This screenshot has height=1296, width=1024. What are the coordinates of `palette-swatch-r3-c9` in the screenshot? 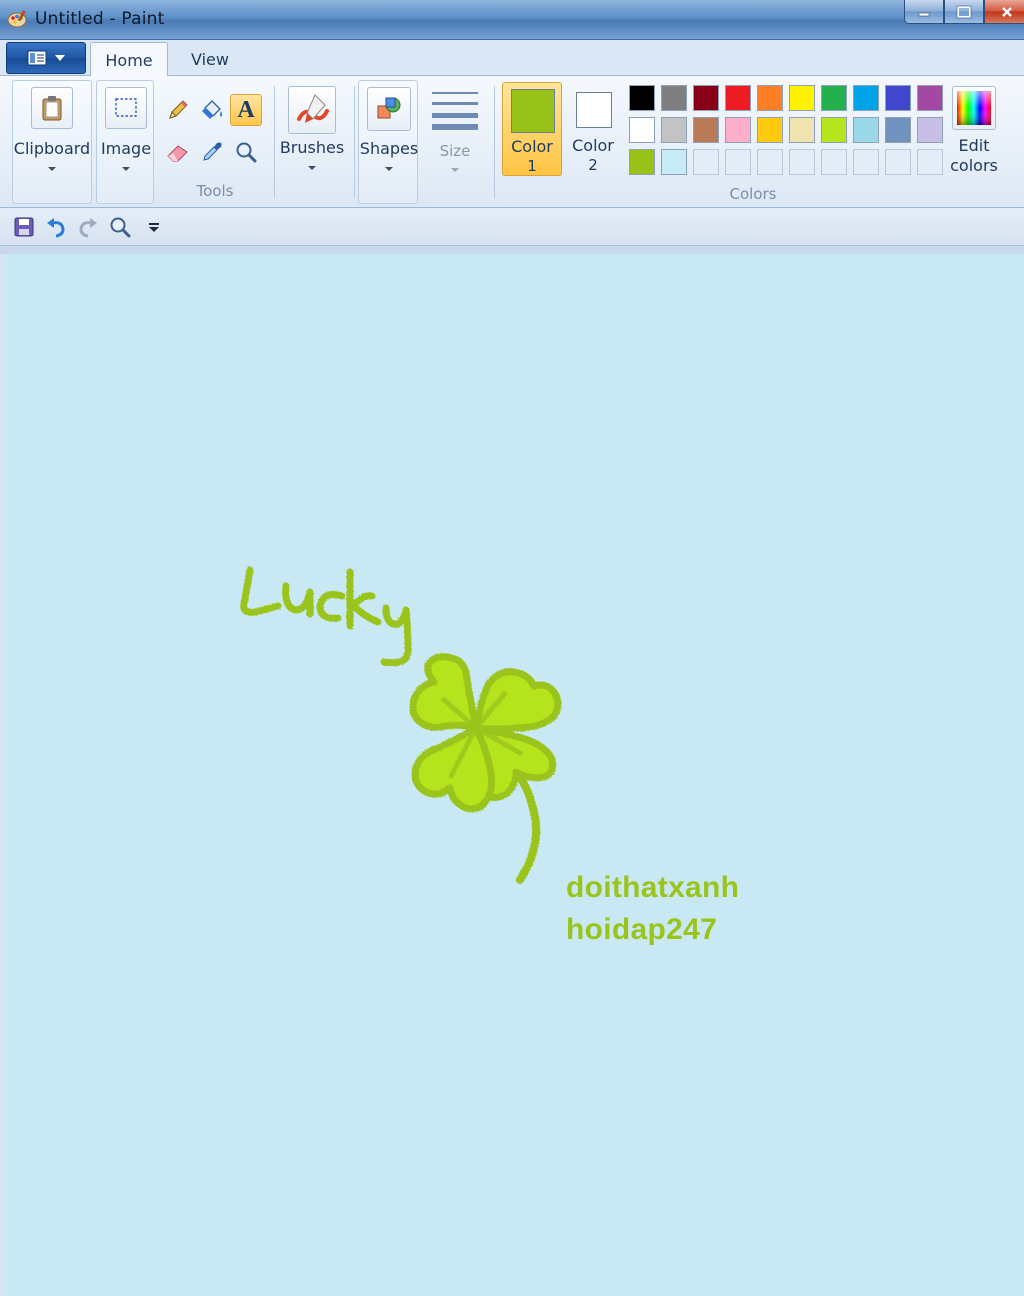 It's located at (898, 162).